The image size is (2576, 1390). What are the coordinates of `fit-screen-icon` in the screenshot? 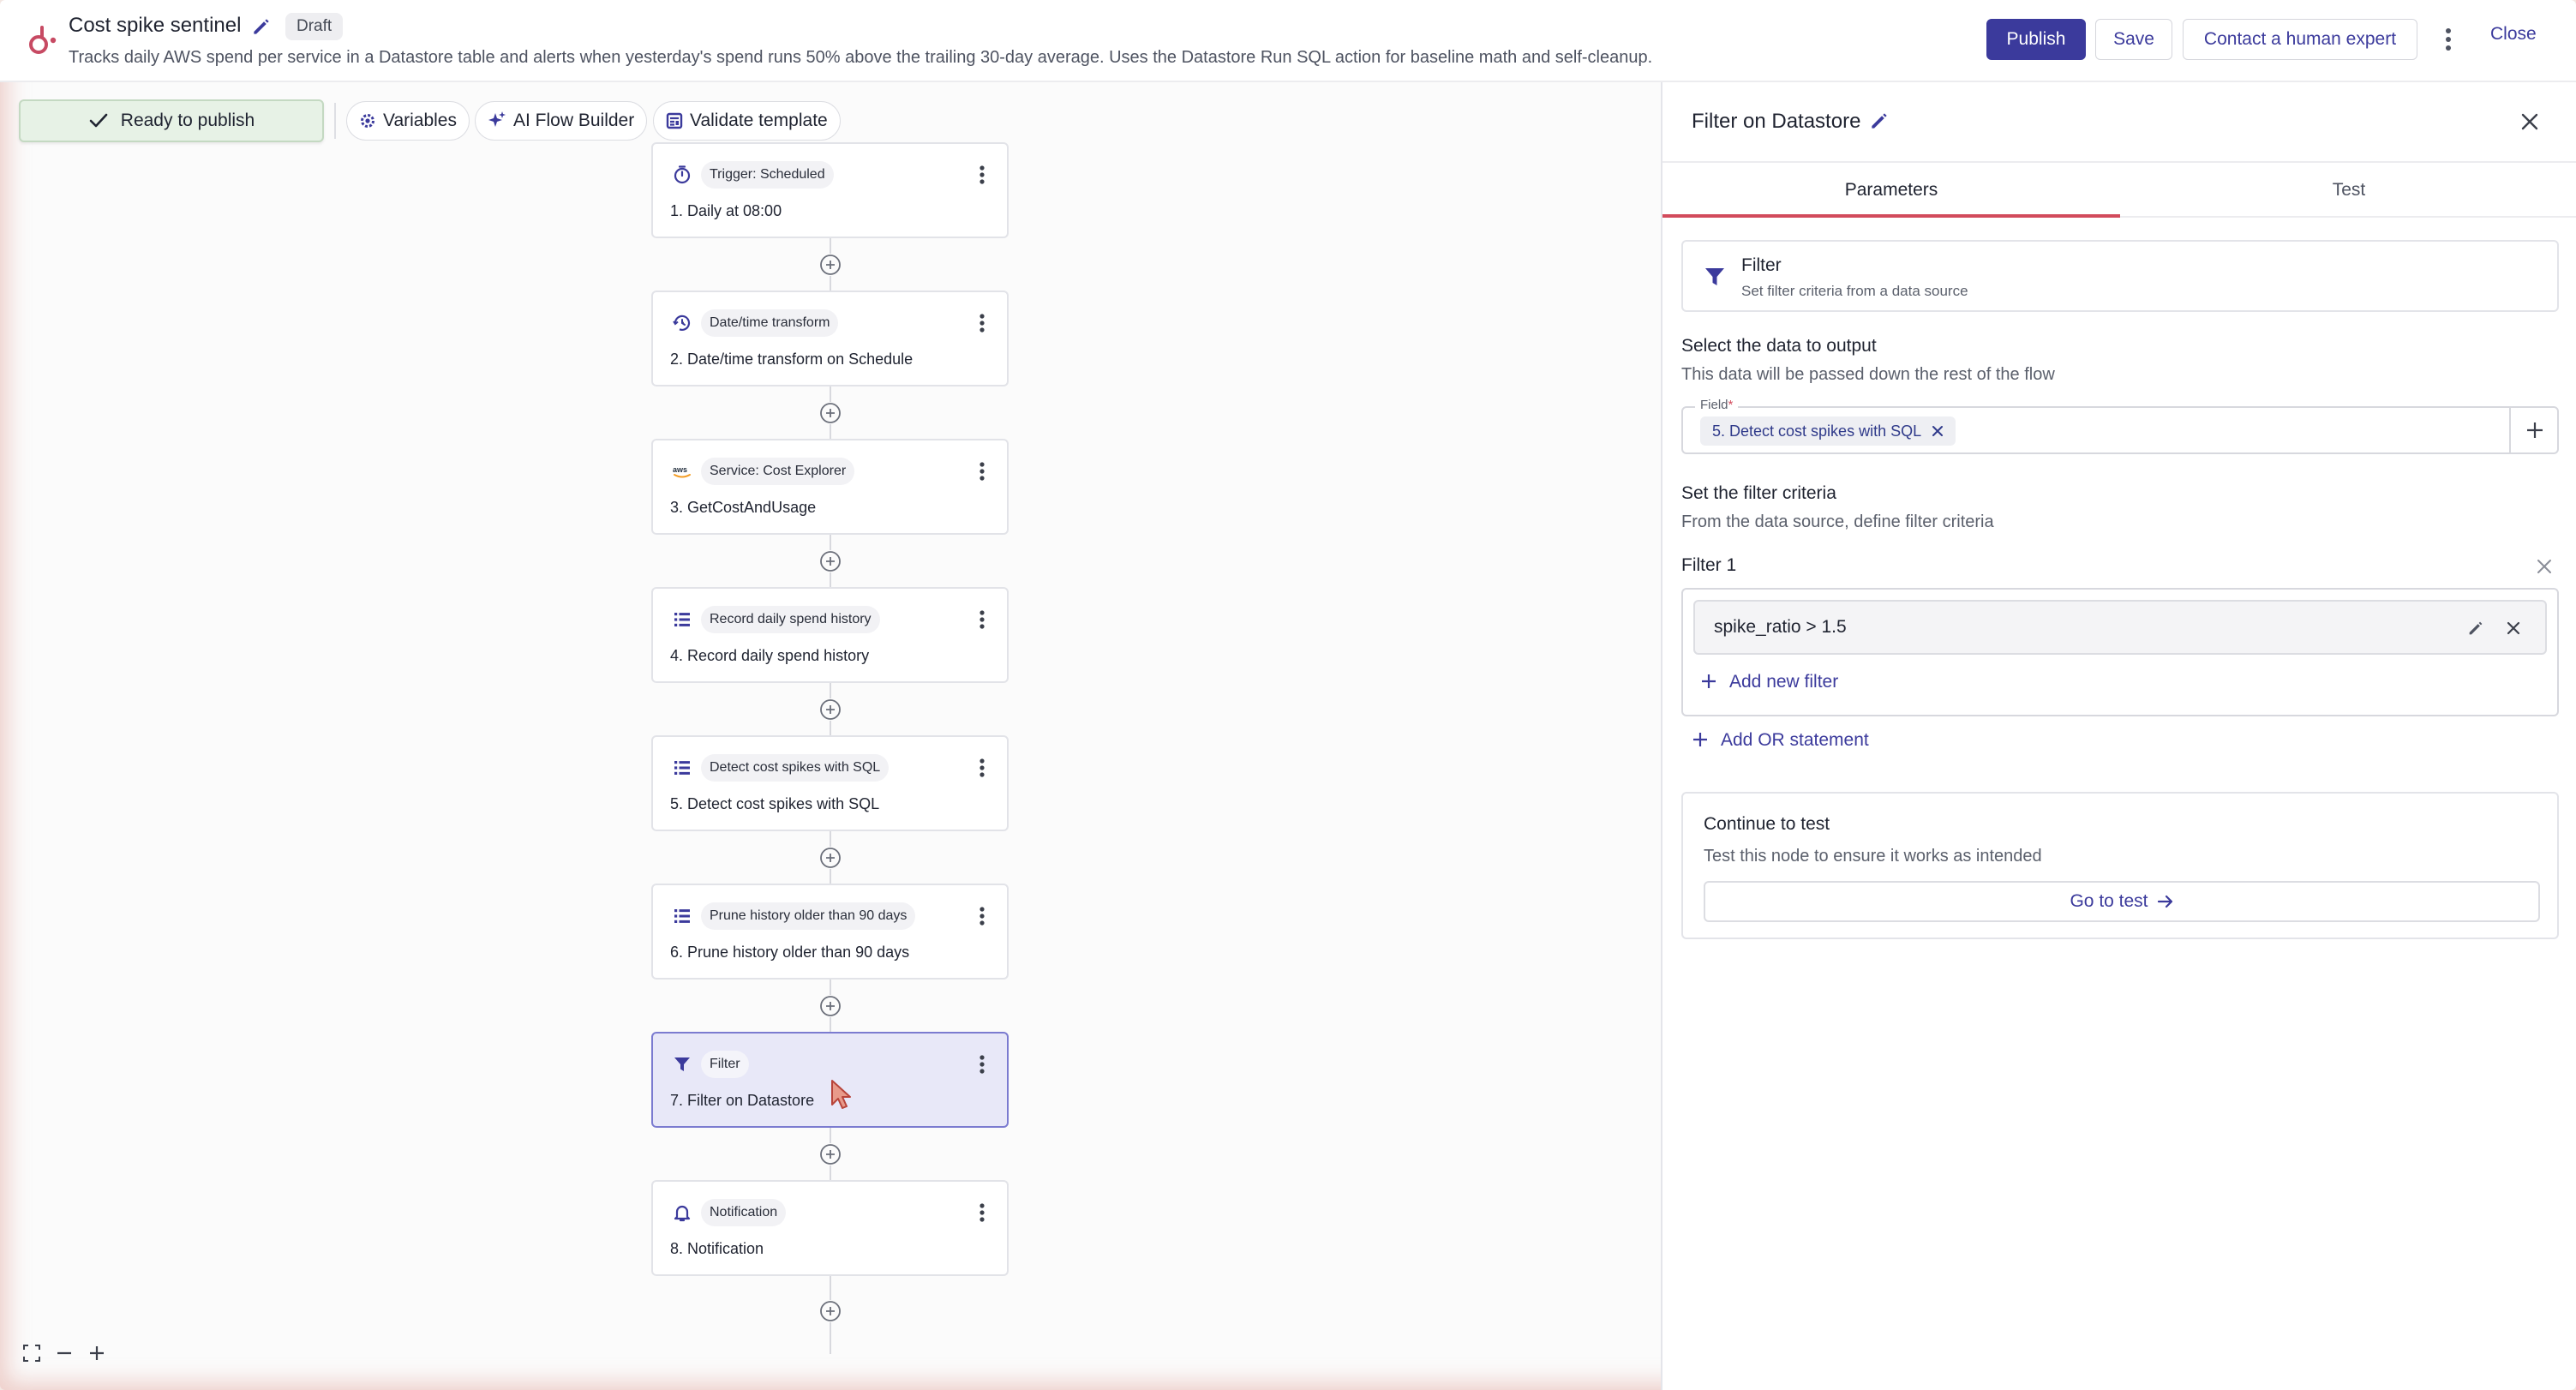 It's located at (34, 1356).